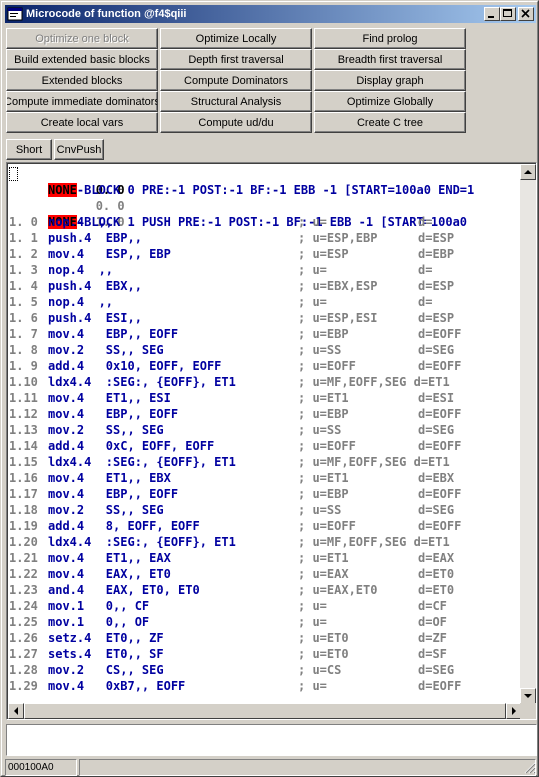  What do you see at coordinates (79, 149) in the screenshot?
I see `cnvpush-button: CnvPush` at bounding box center [79, 149].